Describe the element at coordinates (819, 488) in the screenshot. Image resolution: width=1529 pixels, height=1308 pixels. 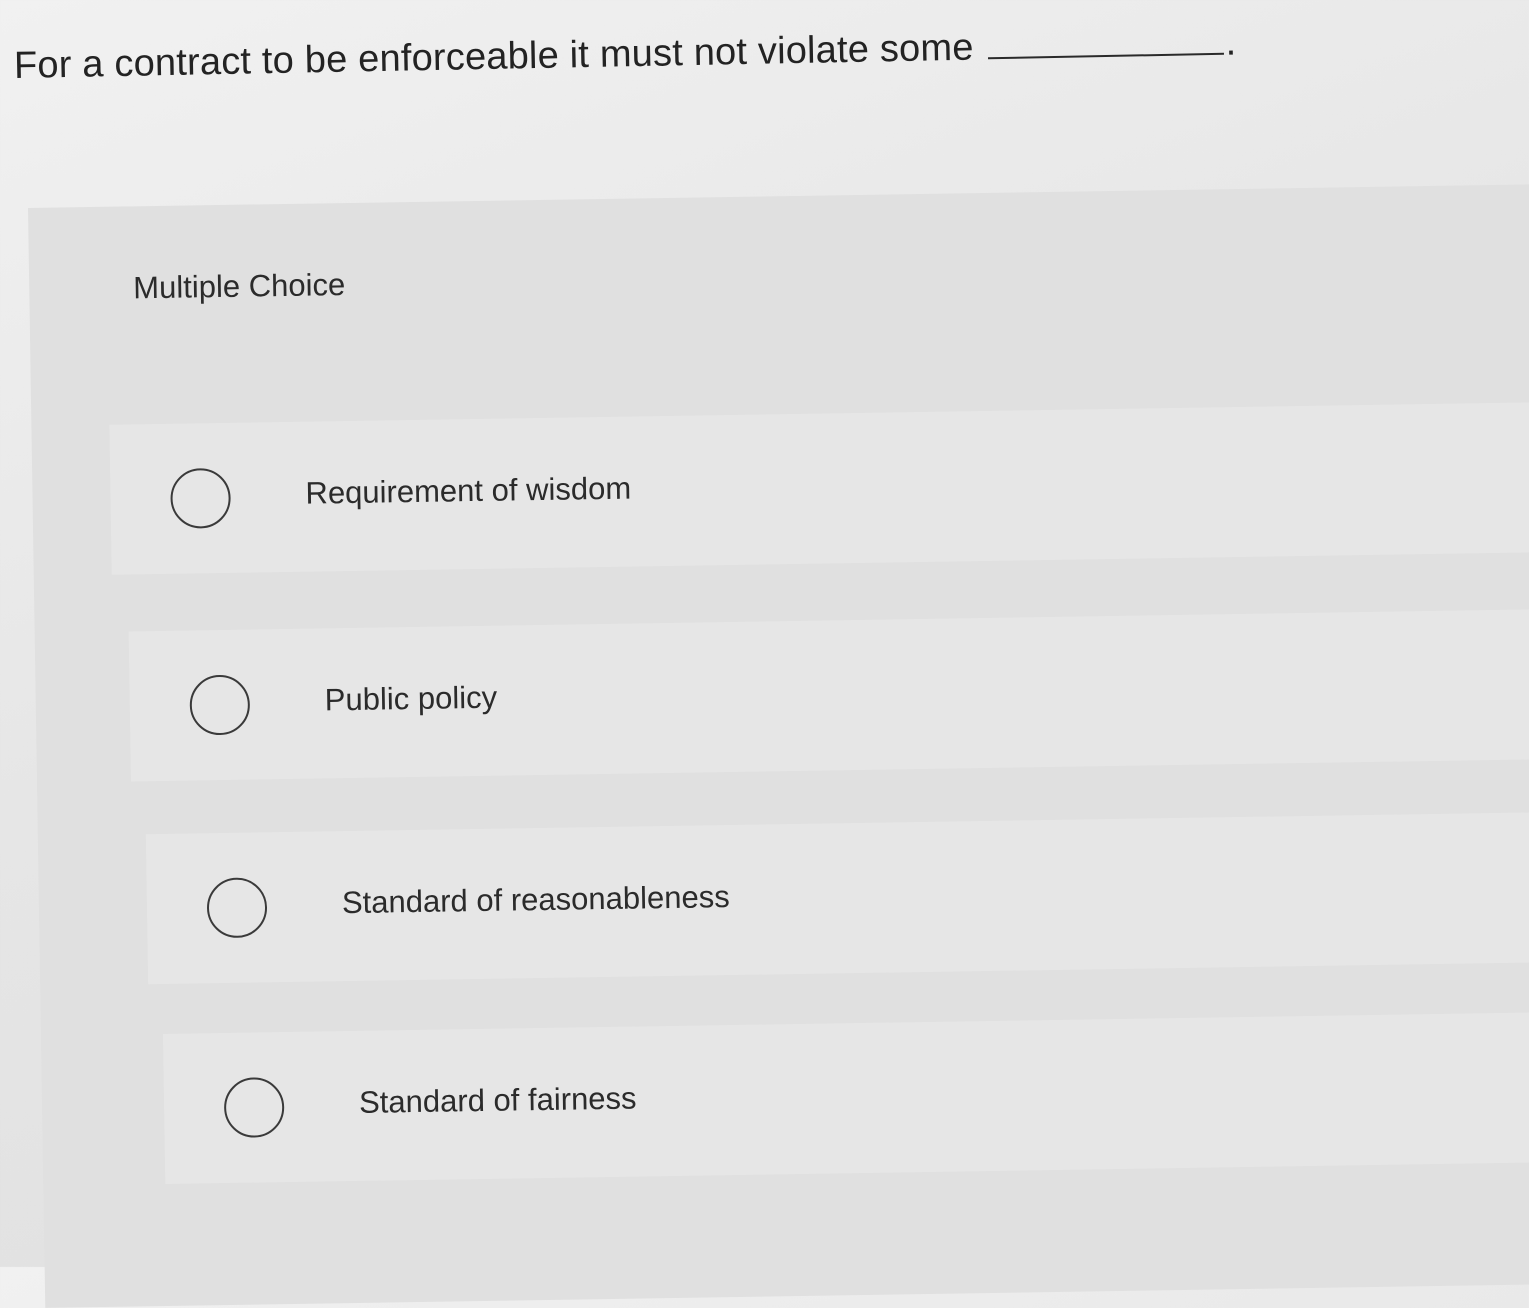
I see `answer-option-requirement-of-wisdom: Requirement of wisdom` at that location.